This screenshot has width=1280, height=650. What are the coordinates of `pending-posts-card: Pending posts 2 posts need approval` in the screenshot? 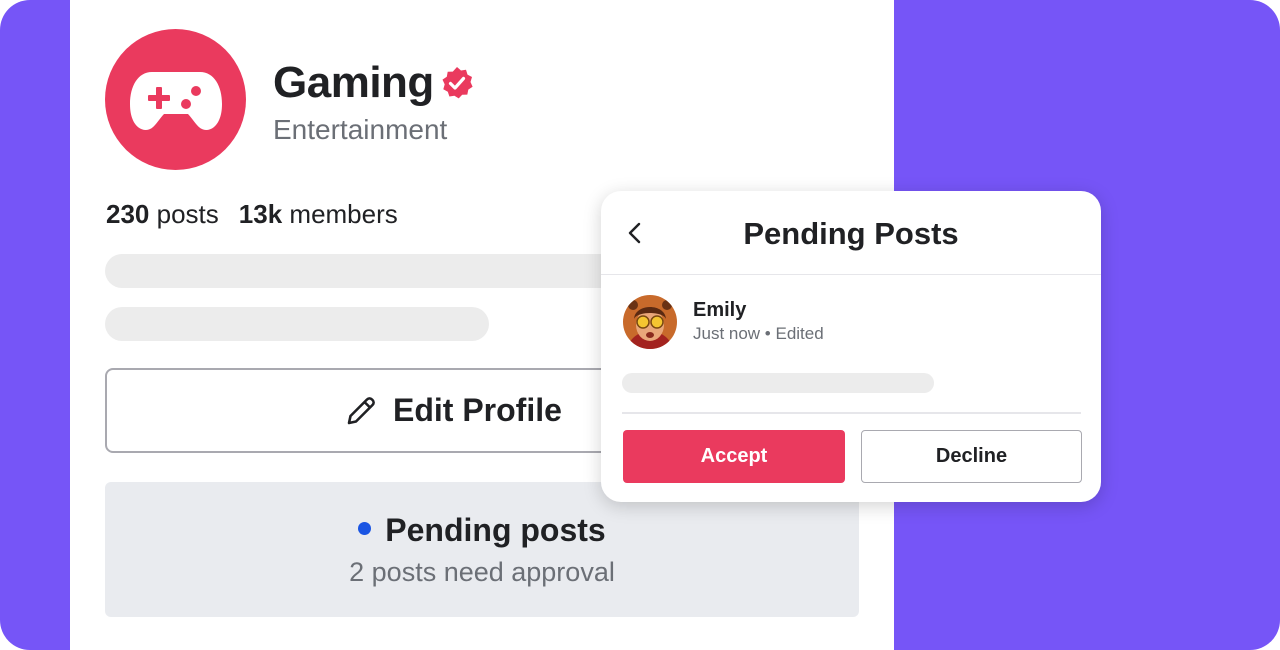 It's located at (482, 549).